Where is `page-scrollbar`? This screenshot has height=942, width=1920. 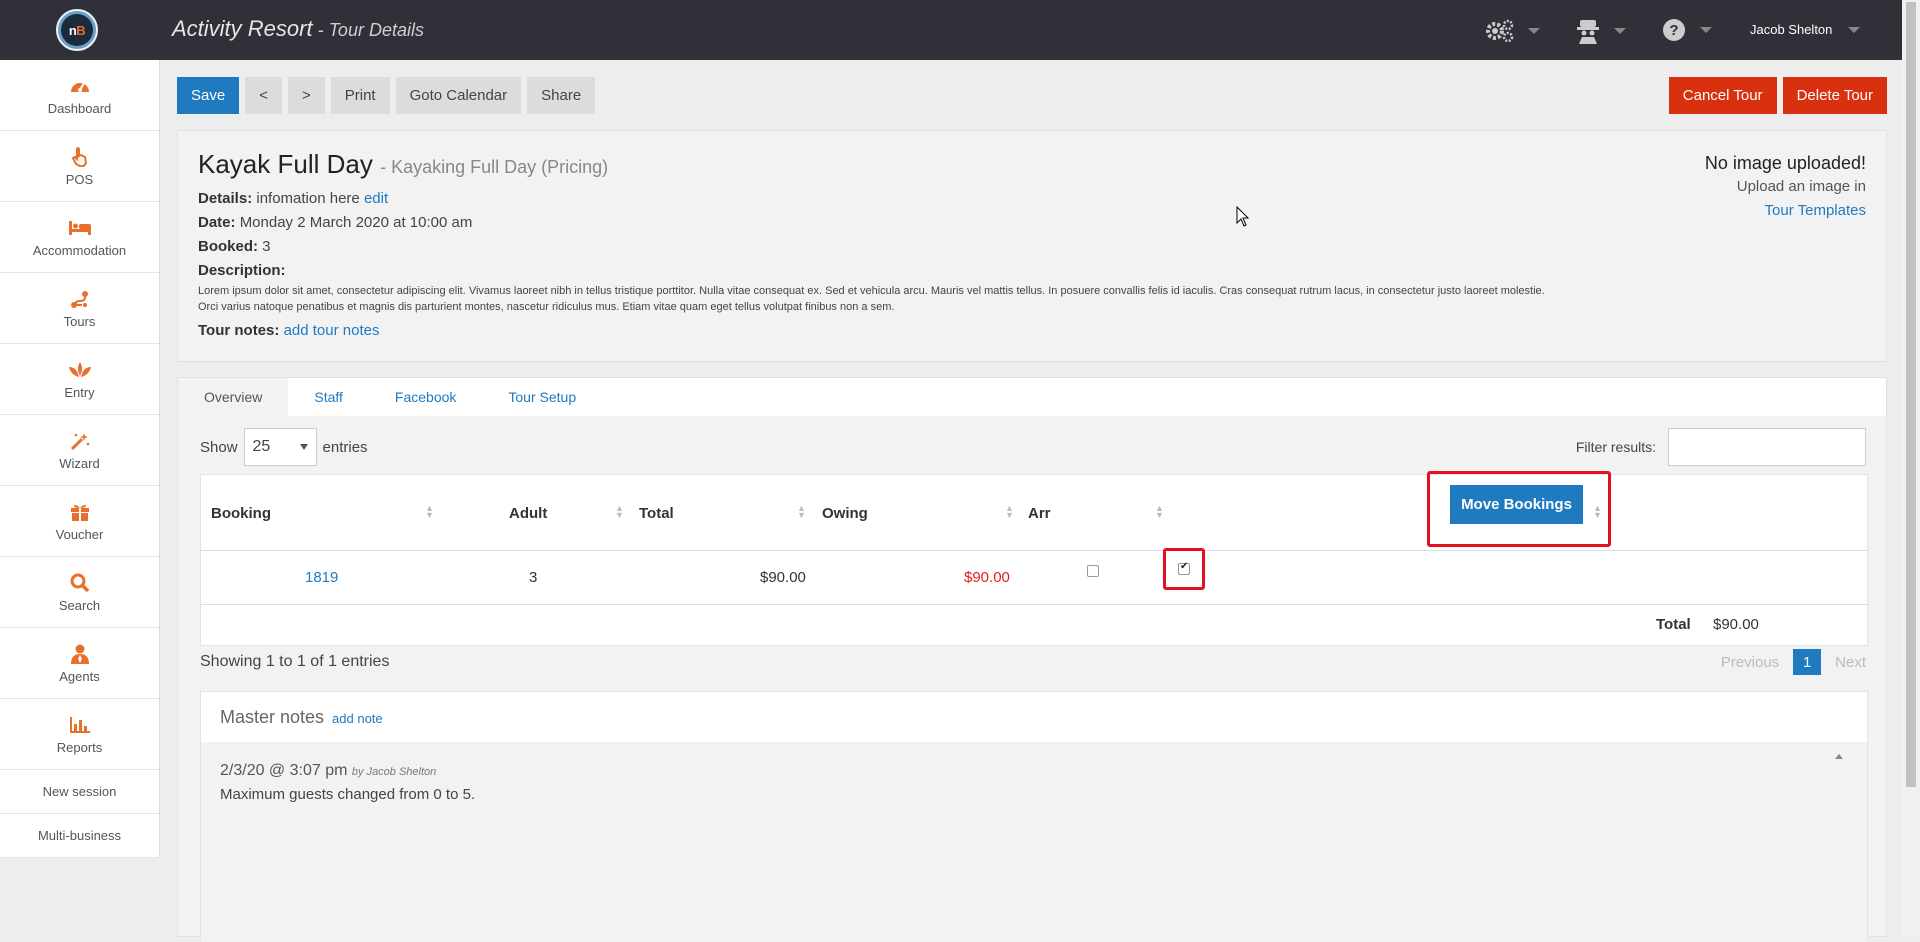 page-scrollbar is located at coordinates (1911, 468).